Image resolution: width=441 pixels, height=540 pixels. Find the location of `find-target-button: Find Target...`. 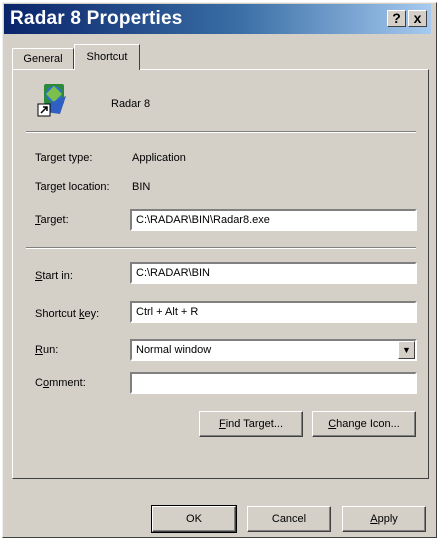

find-target-button: Find Target... is located at coordinates (251, 424).